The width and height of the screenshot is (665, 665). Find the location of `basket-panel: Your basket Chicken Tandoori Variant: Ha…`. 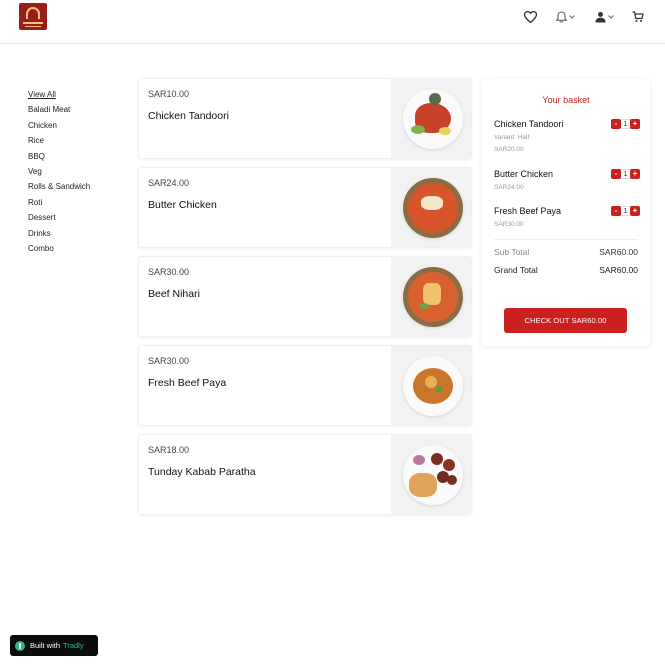

basket-panel: Your basket Chicken Tandoori Variant: Ha… is located at coordinates (566, 212).